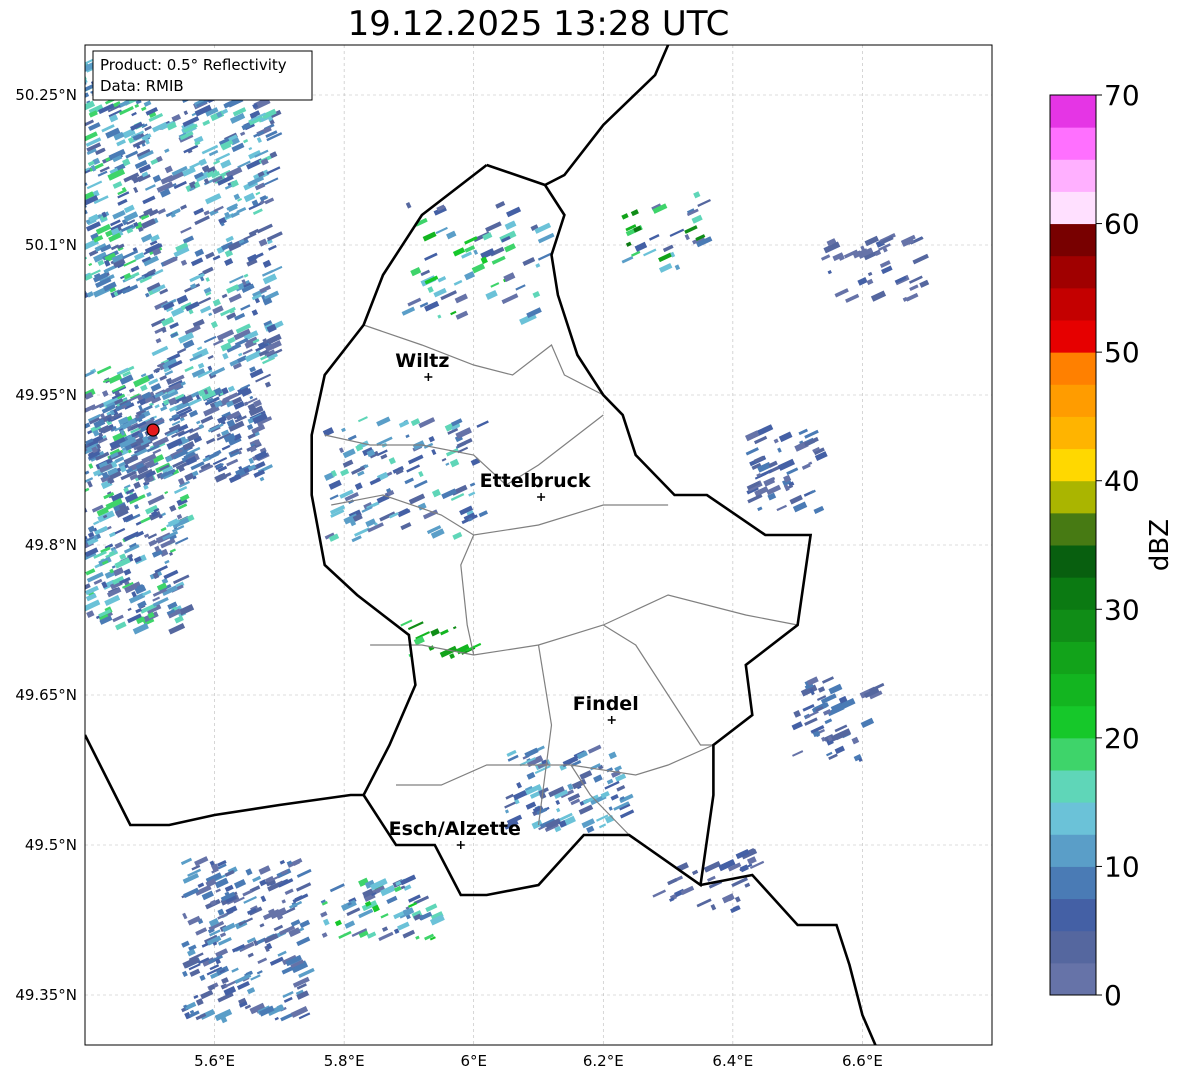  Describe the element at coordinates (142, 86) in the screenshot. I see `info-source: Data: RMIB` at that location.